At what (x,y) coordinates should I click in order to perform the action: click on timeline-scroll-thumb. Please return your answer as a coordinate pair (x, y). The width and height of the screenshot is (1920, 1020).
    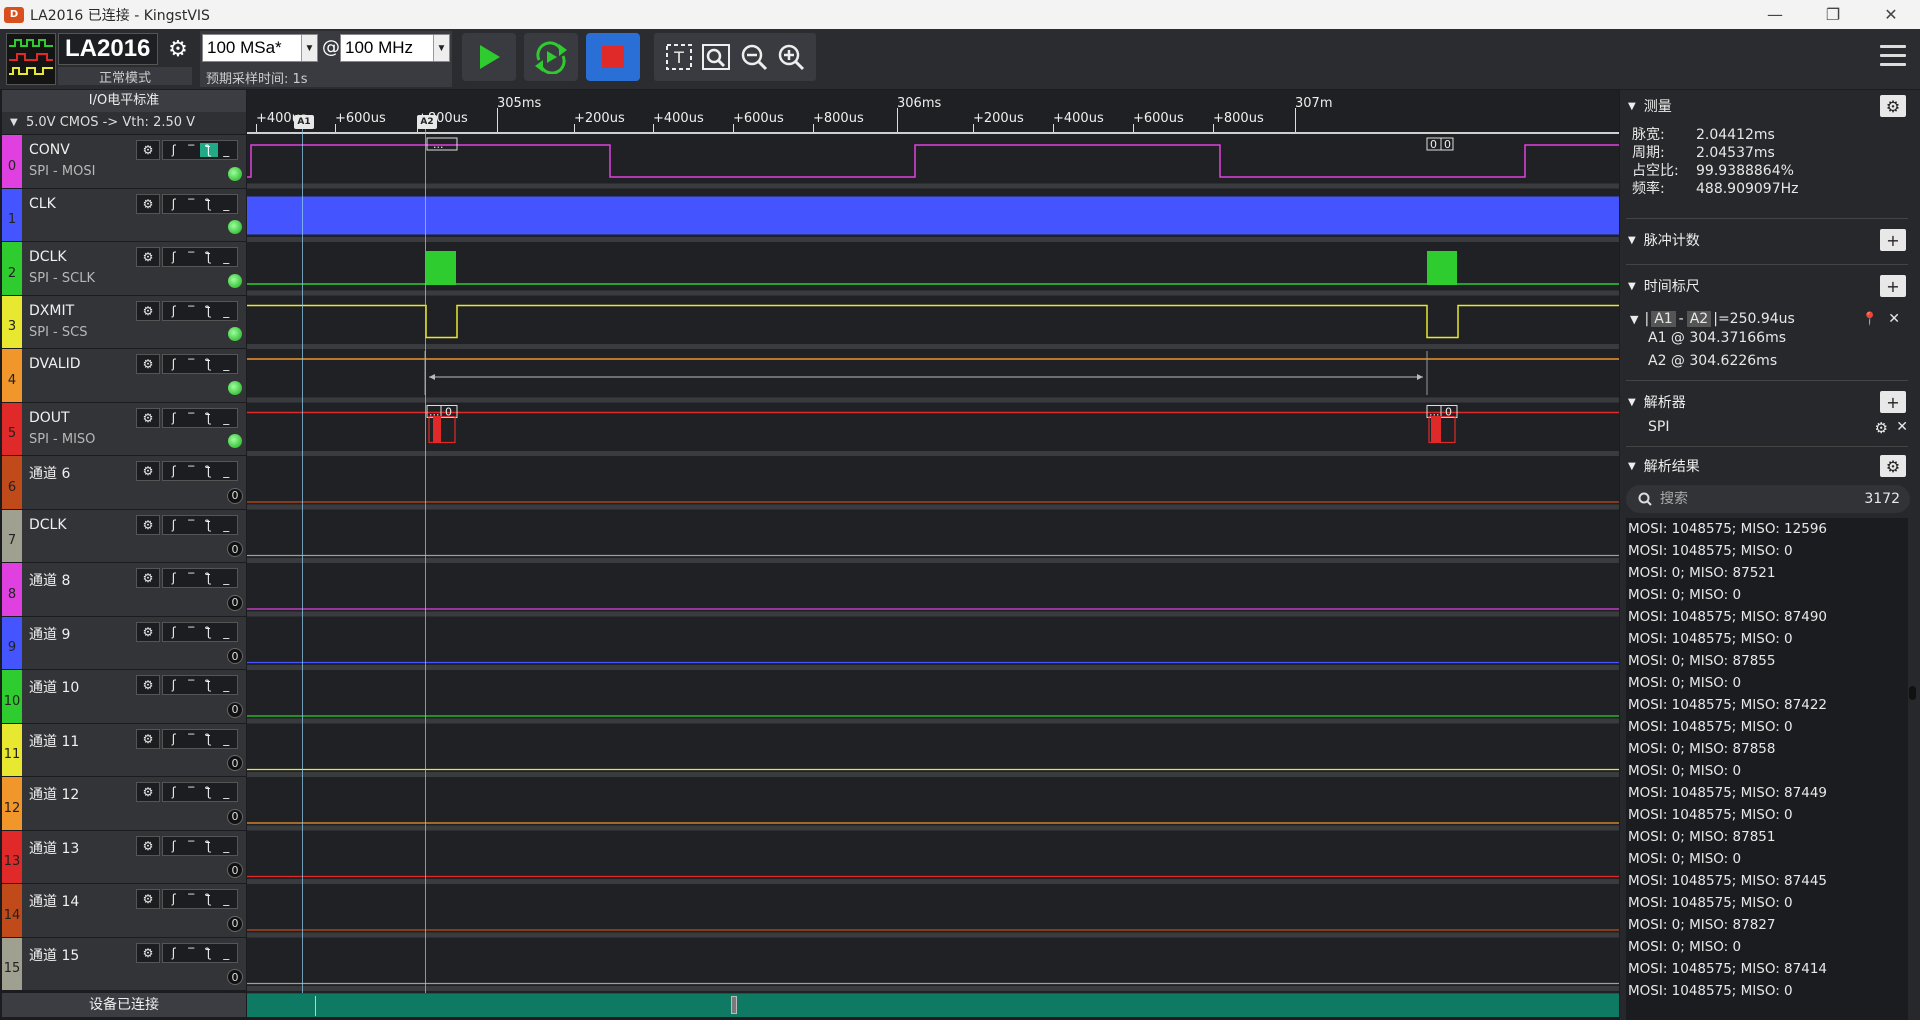
    Looking at the image, I should click on (734, 1005).